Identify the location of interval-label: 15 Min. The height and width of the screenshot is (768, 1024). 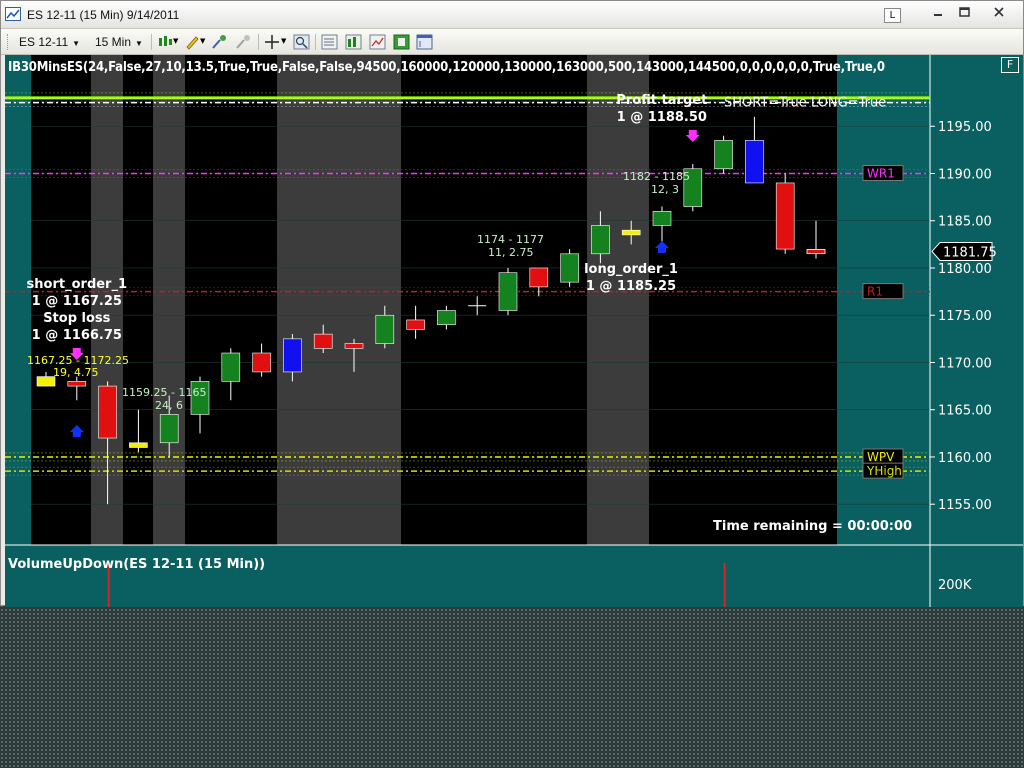
(113, 42).